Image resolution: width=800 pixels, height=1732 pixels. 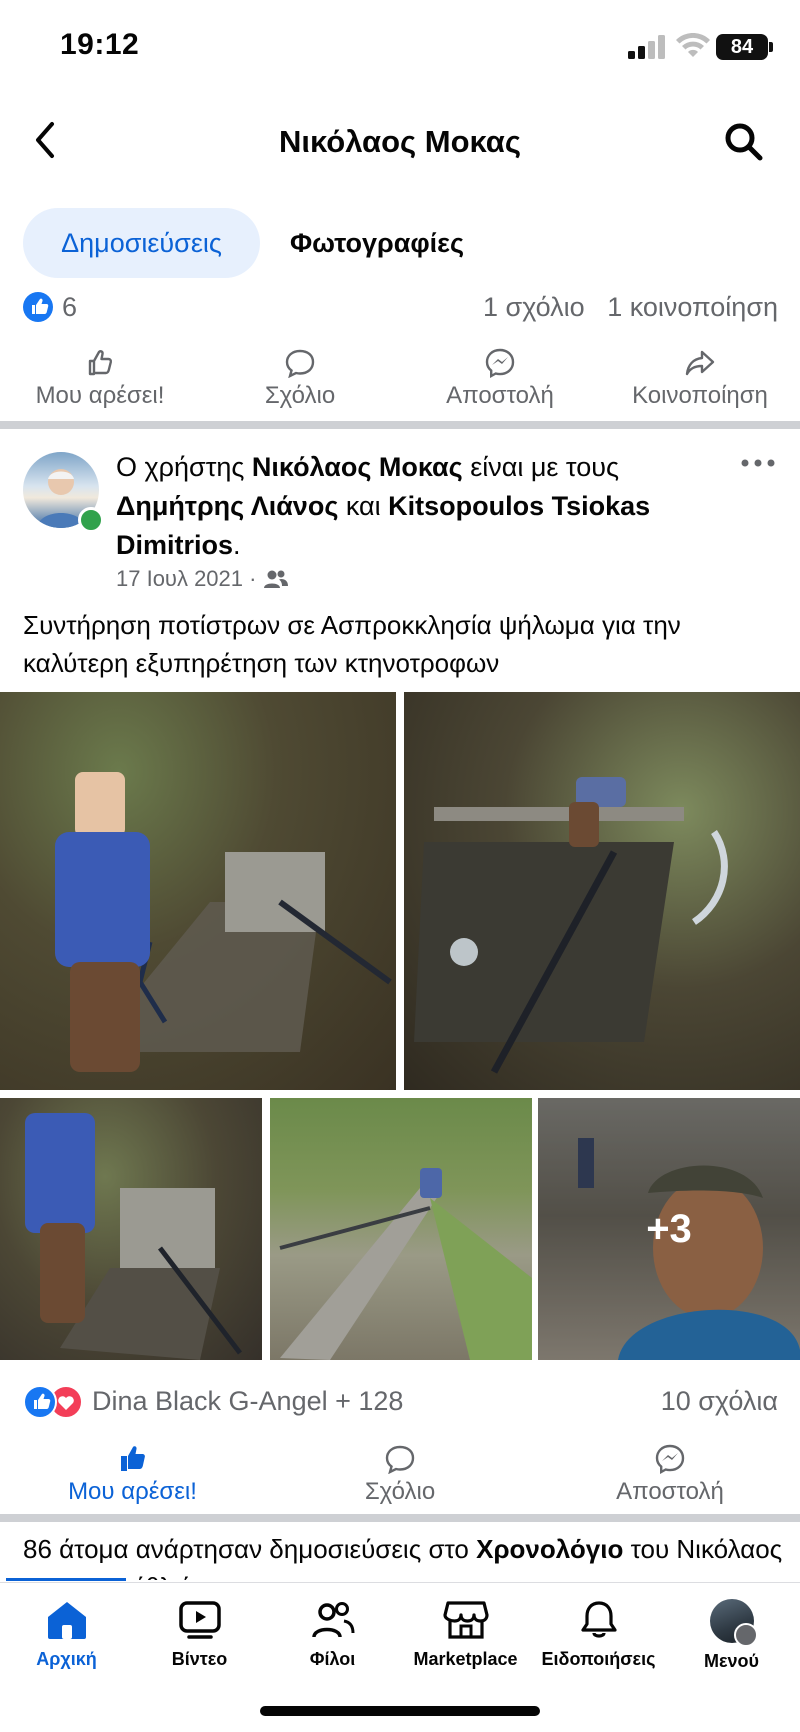 What do you see at coordinates (534, 307) in the screenshot?
I see `comments-count: 1 σχόλιο` at bounding box center [534, 307].